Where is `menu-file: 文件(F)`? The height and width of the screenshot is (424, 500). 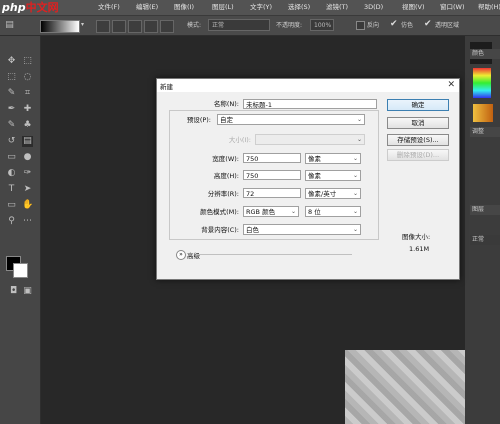
menu-file: 文件(F) is located at coordinates (114, 7).